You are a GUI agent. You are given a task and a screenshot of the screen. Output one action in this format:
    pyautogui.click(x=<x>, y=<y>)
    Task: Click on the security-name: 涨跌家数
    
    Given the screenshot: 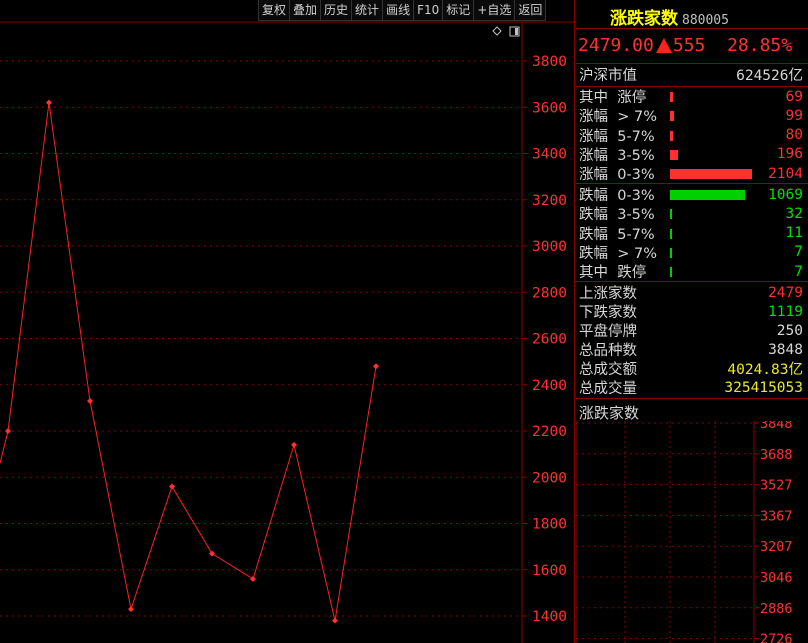 What is the action you would take?
    pyautogui.click(x=644, y=19)
    